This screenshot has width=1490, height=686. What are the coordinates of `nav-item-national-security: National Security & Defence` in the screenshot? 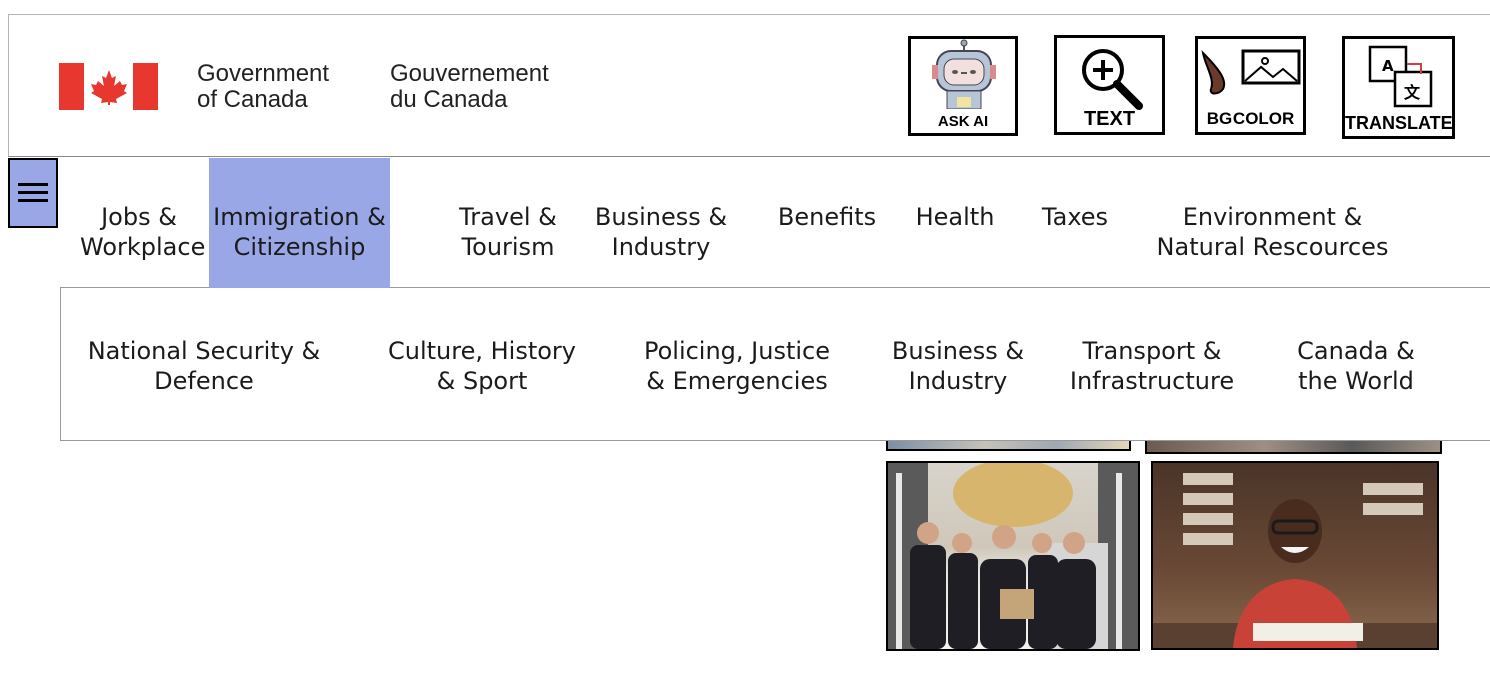 It's located at (204, 366).